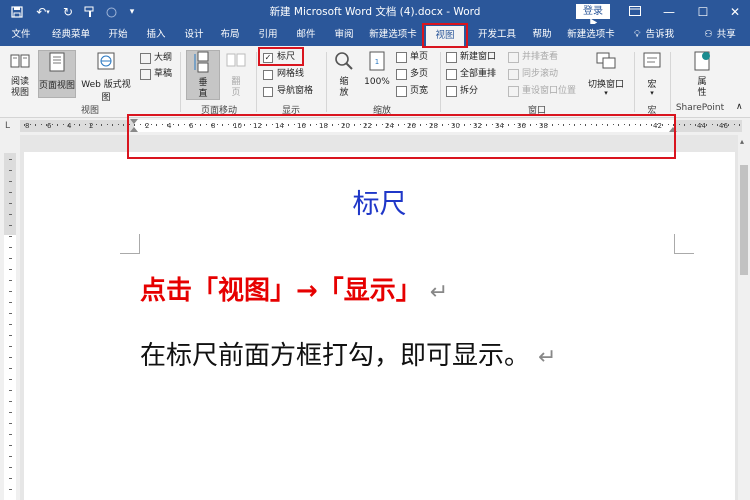 The height and width of the screenshot is (500, 750). What do you see at coordinates (412, 91) in the screenshot?
I see `page-width-button: 页宽` at bounding box center [412, 91].